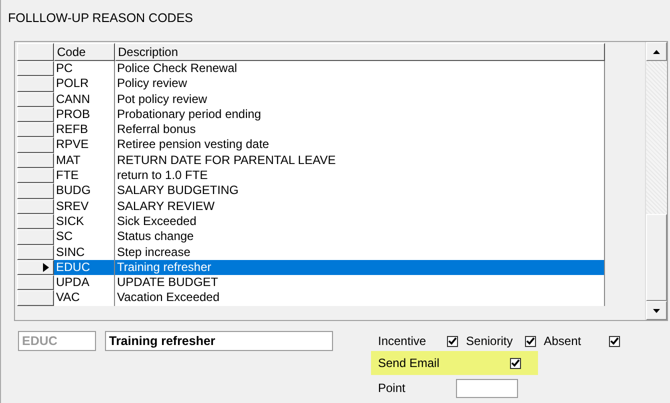 Image resolution: width=670 pixels, height=403 pixels. Describe the element at coordinates (360, 206) in the screenshot. I see `table-cell: SALARY REVIEW` at that location.